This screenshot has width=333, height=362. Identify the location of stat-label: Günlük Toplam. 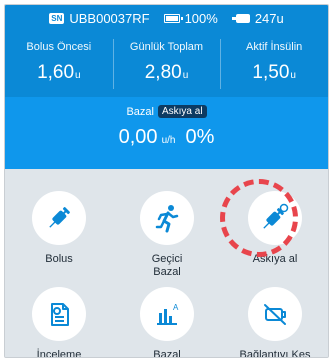
(166, 47).